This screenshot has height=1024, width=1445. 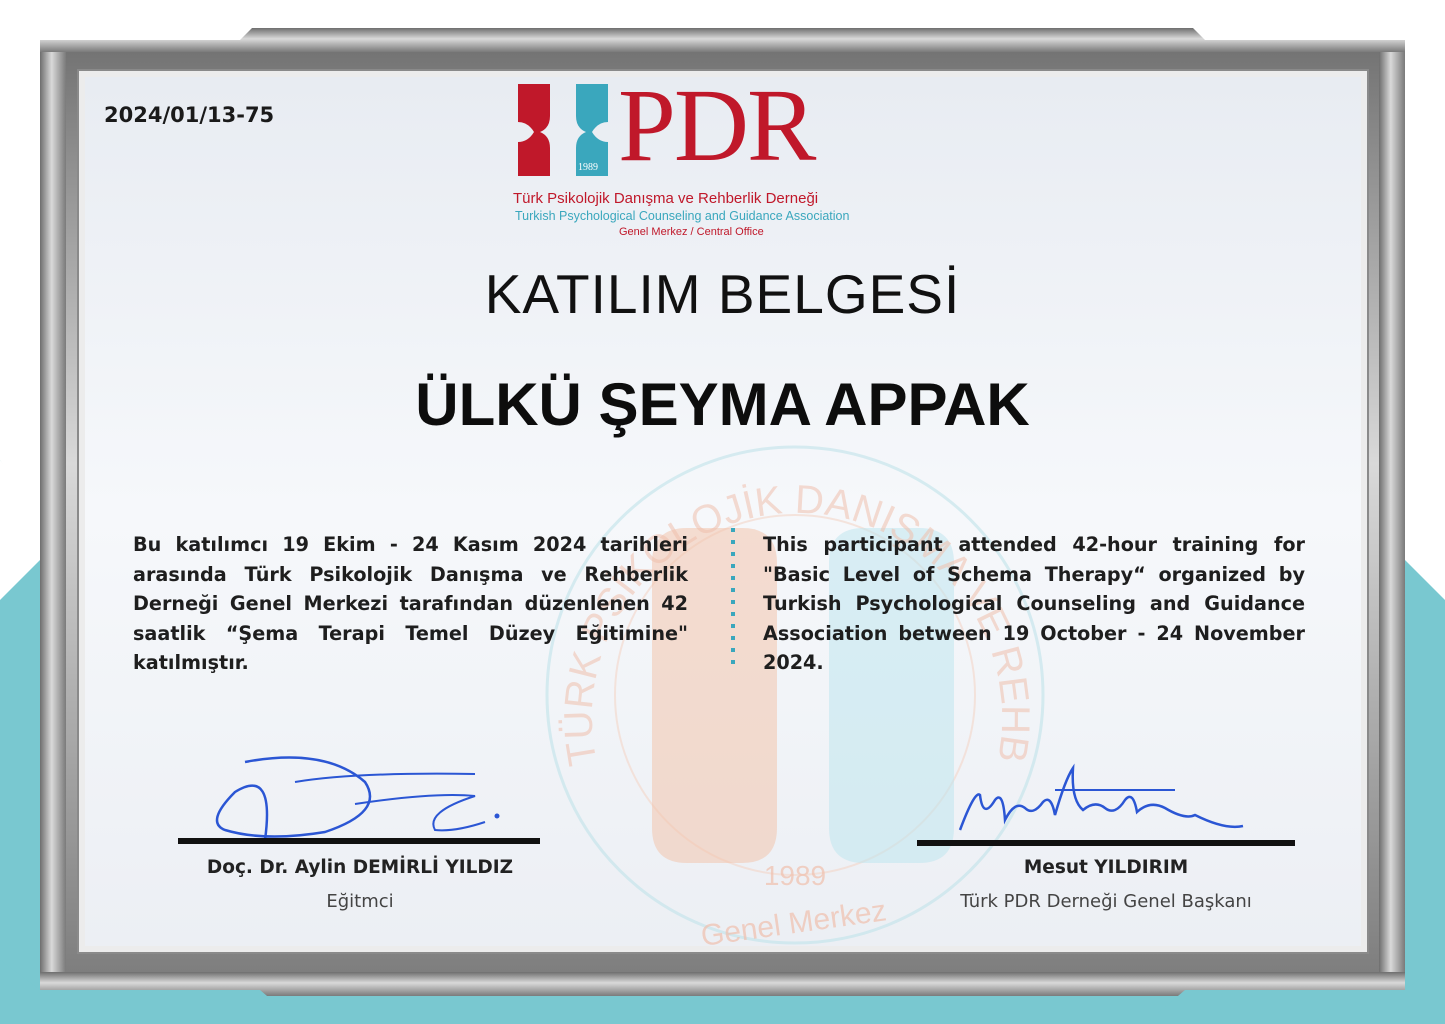 What do you see at coordinates (357, 798) in the screenshot?
I see `signature-left` at bounding box center [357, 798].